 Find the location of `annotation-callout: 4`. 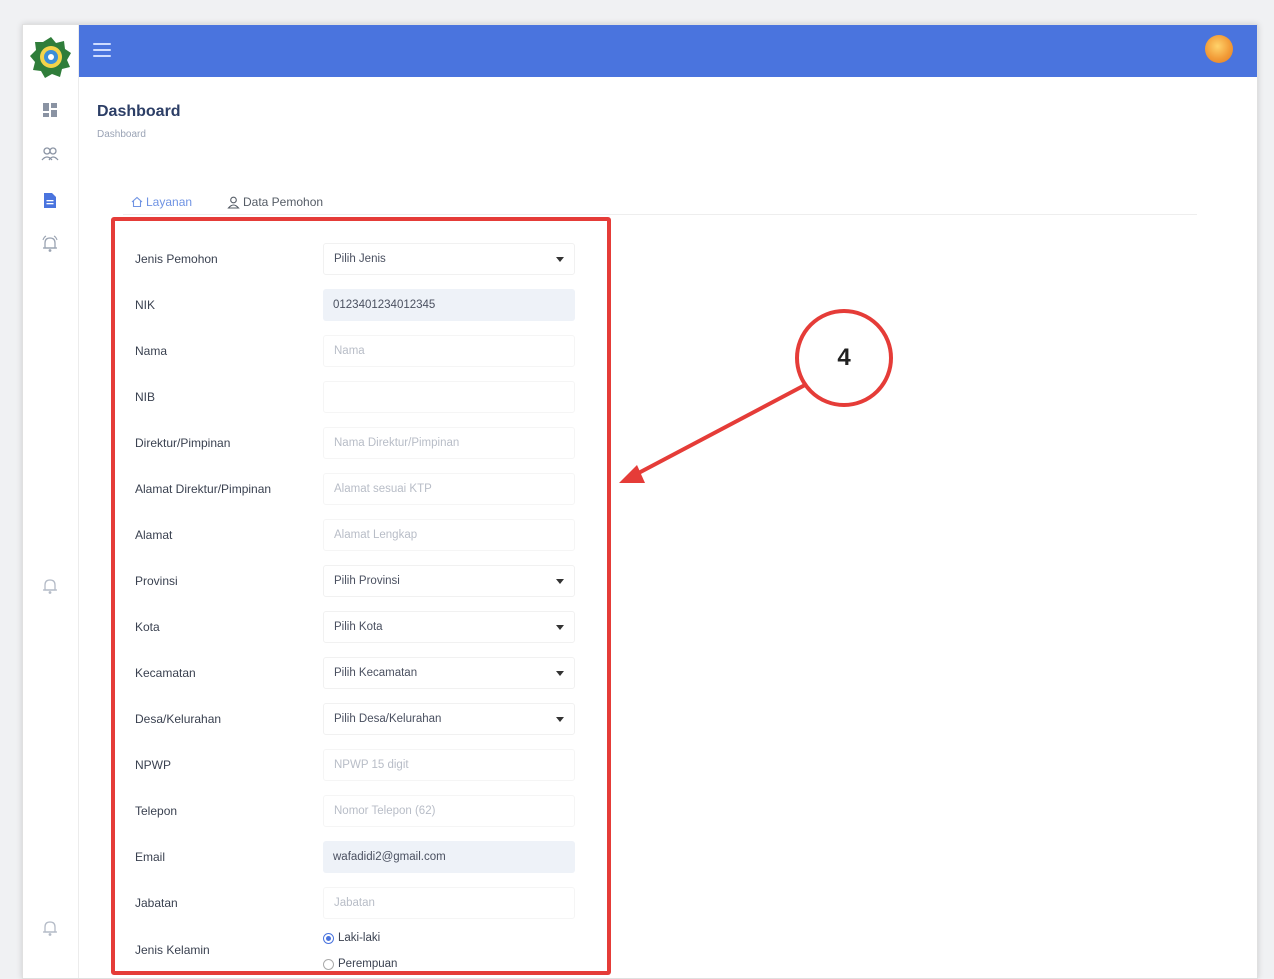

annotation-callout: 4 is located at coordinates (844, 358).